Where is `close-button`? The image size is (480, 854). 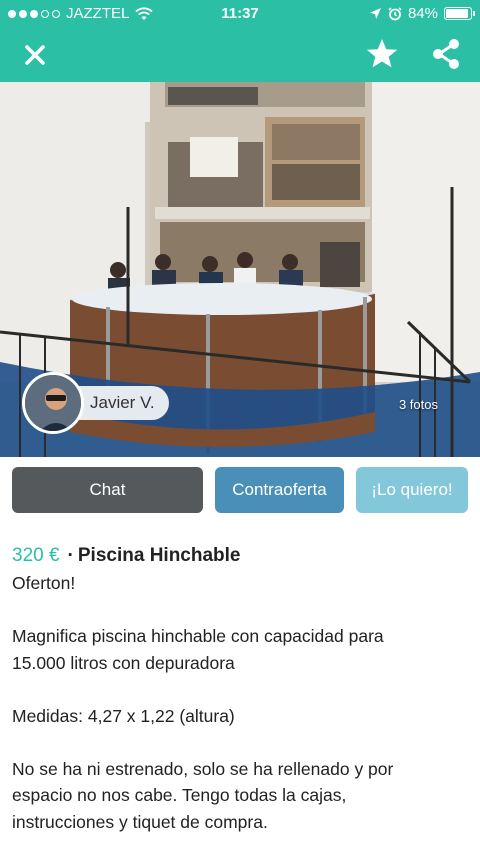 close-button is located at coordinates (35, 55).